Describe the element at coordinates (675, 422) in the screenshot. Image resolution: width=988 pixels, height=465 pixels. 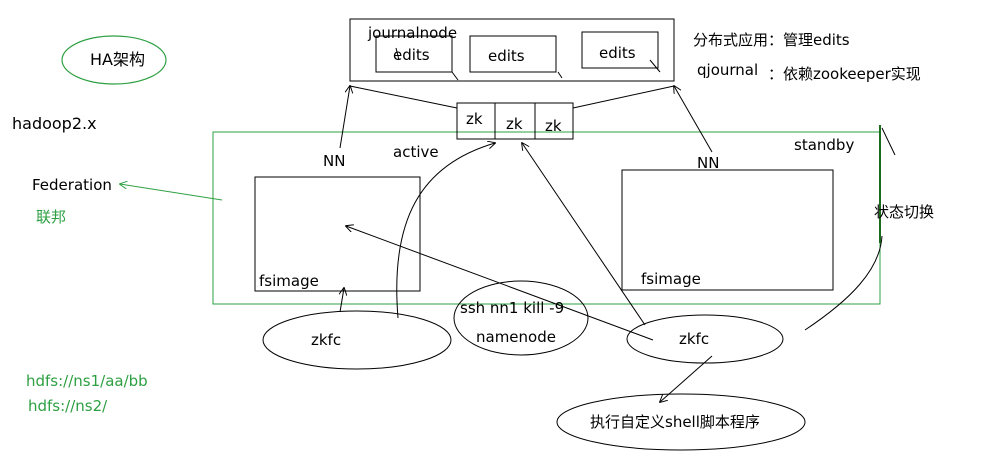
I see `custom-shell-label: 执行自定义shell脚本程序` at that location.